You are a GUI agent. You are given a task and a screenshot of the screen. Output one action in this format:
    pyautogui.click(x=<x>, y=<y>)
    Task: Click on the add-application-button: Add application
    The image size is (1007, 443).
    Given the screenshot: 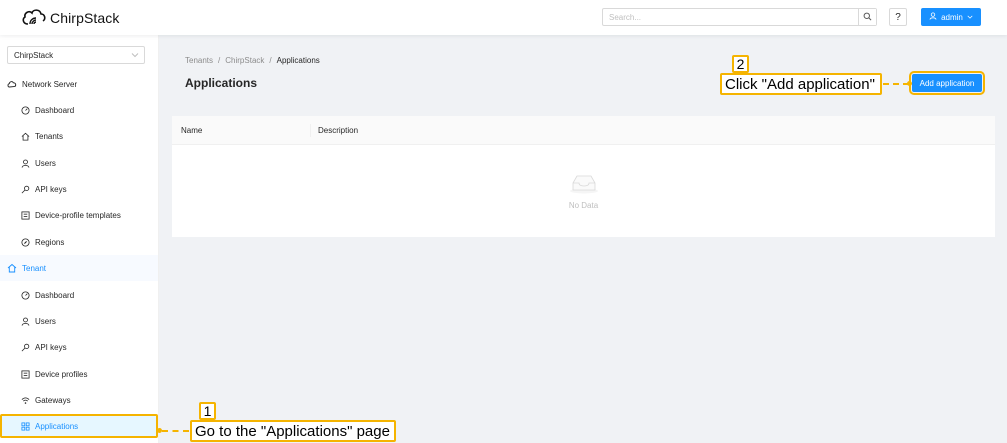 What is the action you would take?
    pyautogui.click(x=947, y=83)
    